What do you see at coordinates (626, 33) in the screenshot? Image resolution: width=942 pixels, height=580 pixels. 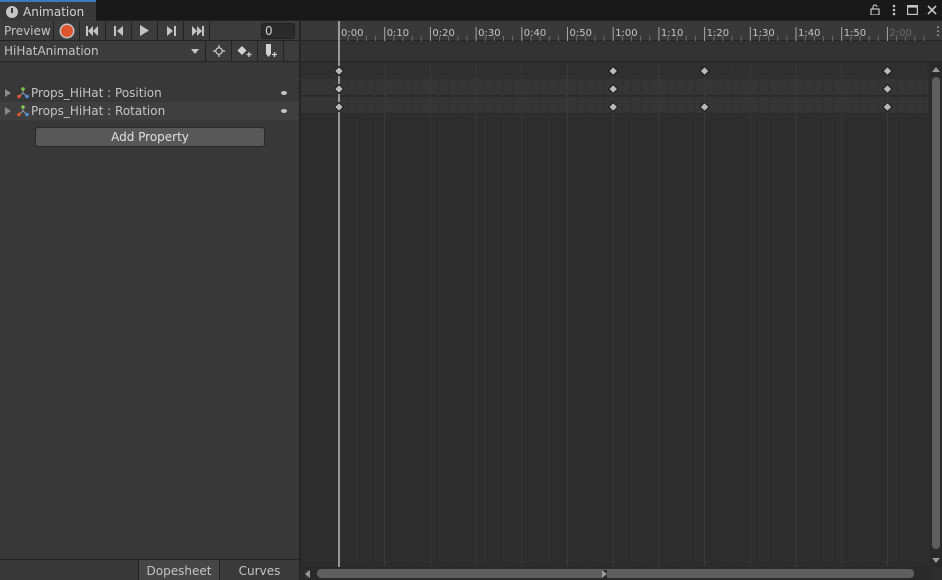 I see `ruler-tick-label: 1:00` at bounding box center [626, 33].